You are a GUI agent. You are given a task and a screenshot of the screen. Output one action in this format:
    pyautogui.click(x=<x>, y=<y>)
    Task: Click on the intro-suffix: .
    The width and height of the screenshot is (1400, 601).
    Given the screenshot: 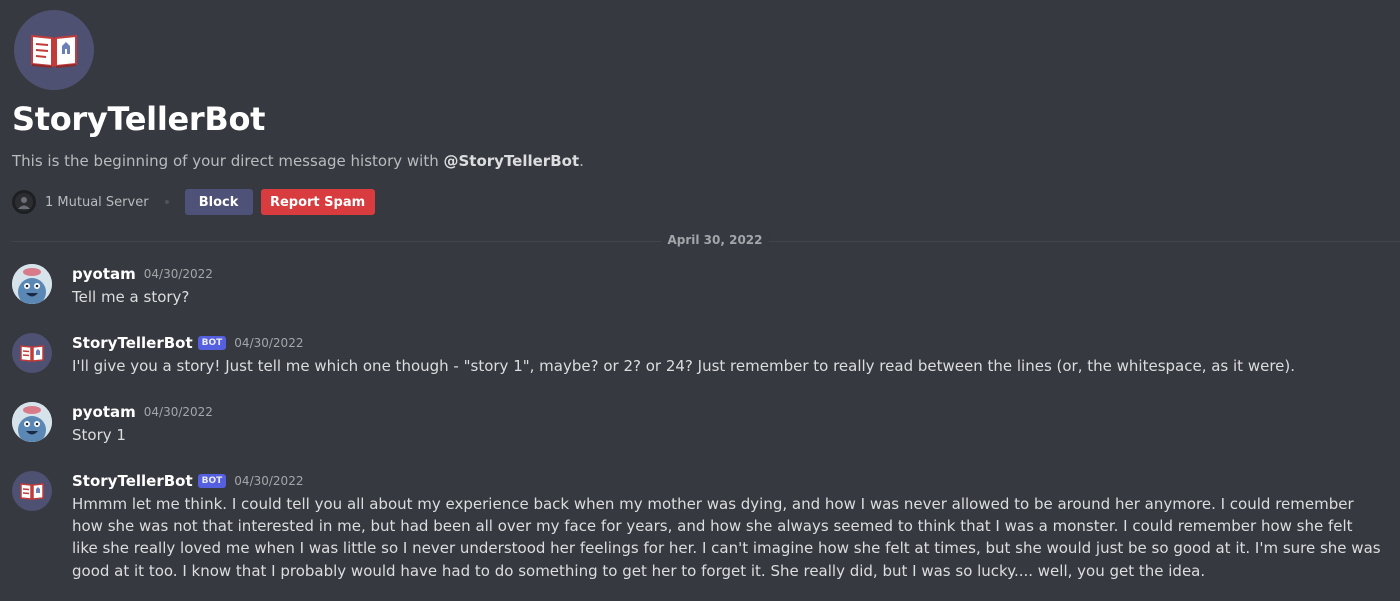 What is the action you would take?
    pyautogui.click(x=581, y=161)
    